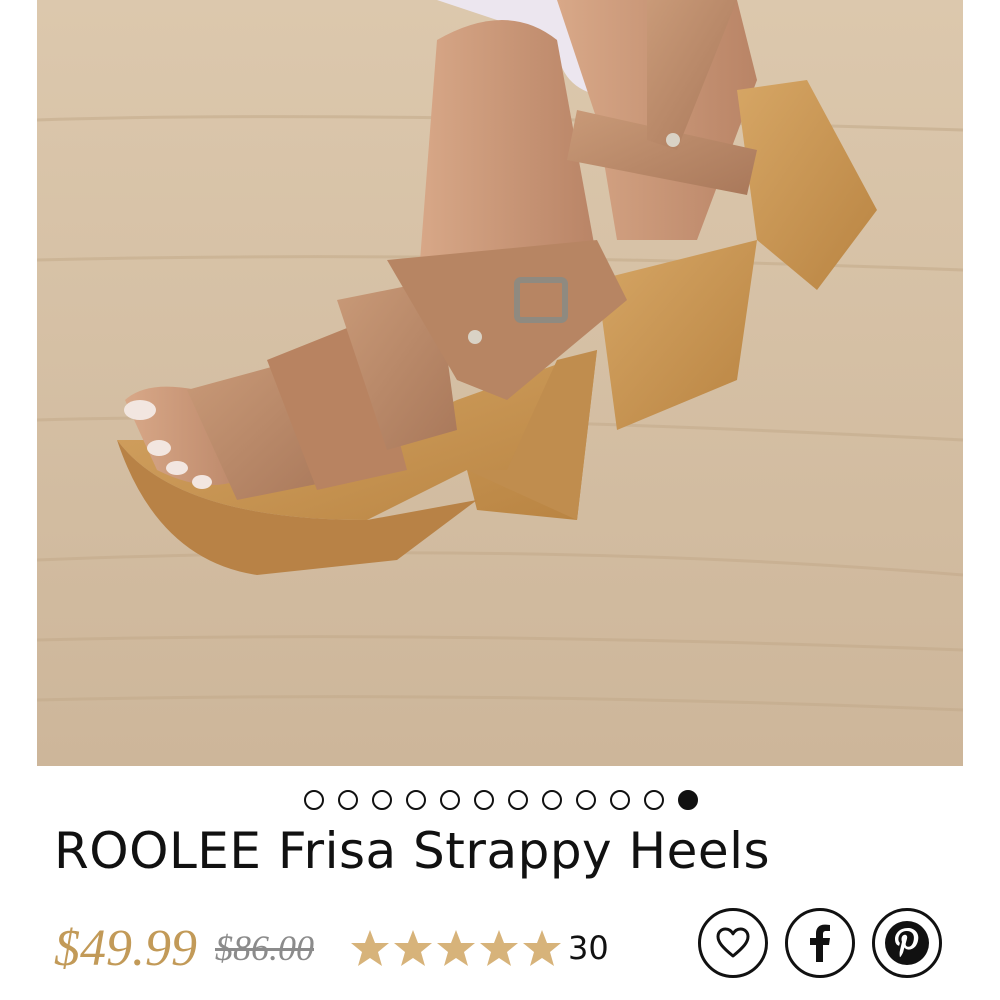 This screenshot has height=1000, width=1000. I want to click on compare-at-price: $86.00, so click(264, 948).